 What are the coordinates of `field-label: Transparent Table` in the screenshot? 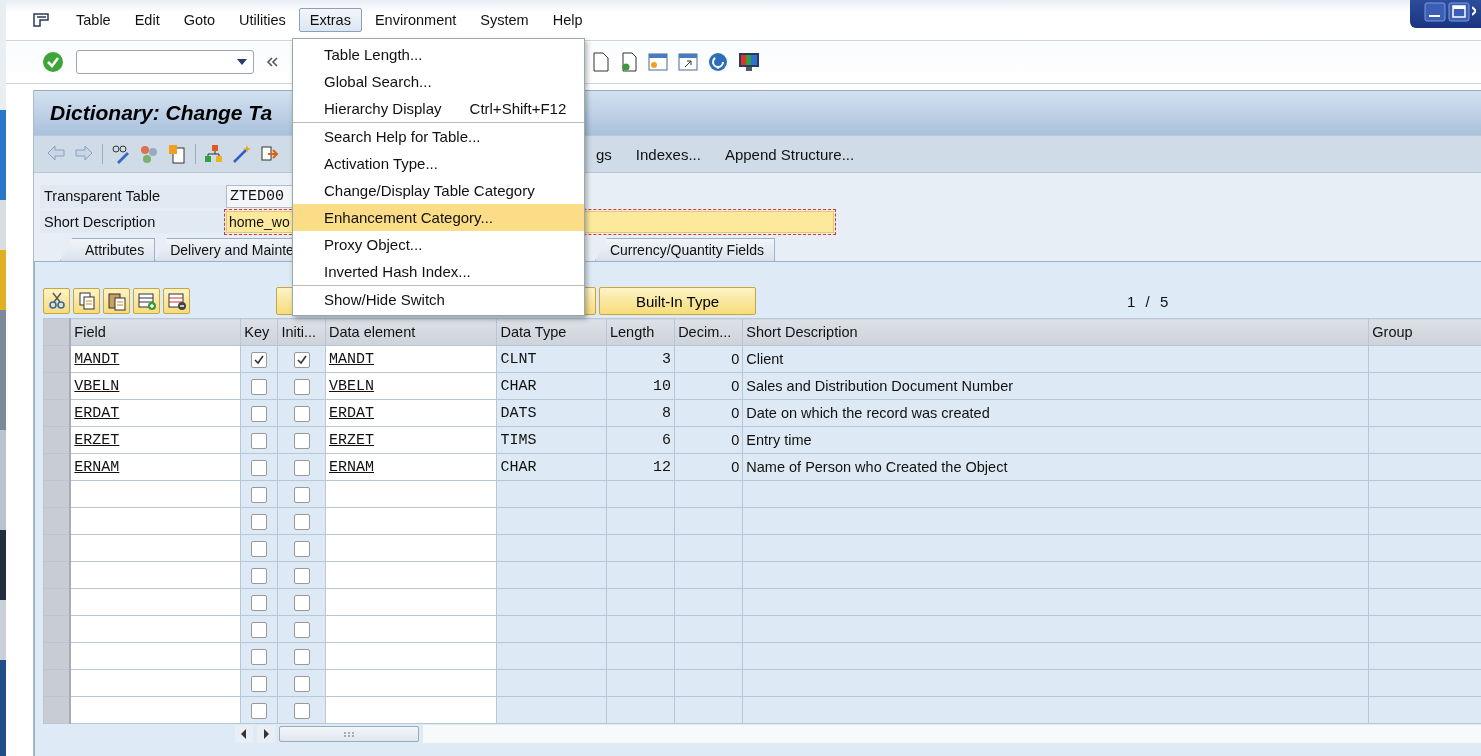 It's located at (133, 196).